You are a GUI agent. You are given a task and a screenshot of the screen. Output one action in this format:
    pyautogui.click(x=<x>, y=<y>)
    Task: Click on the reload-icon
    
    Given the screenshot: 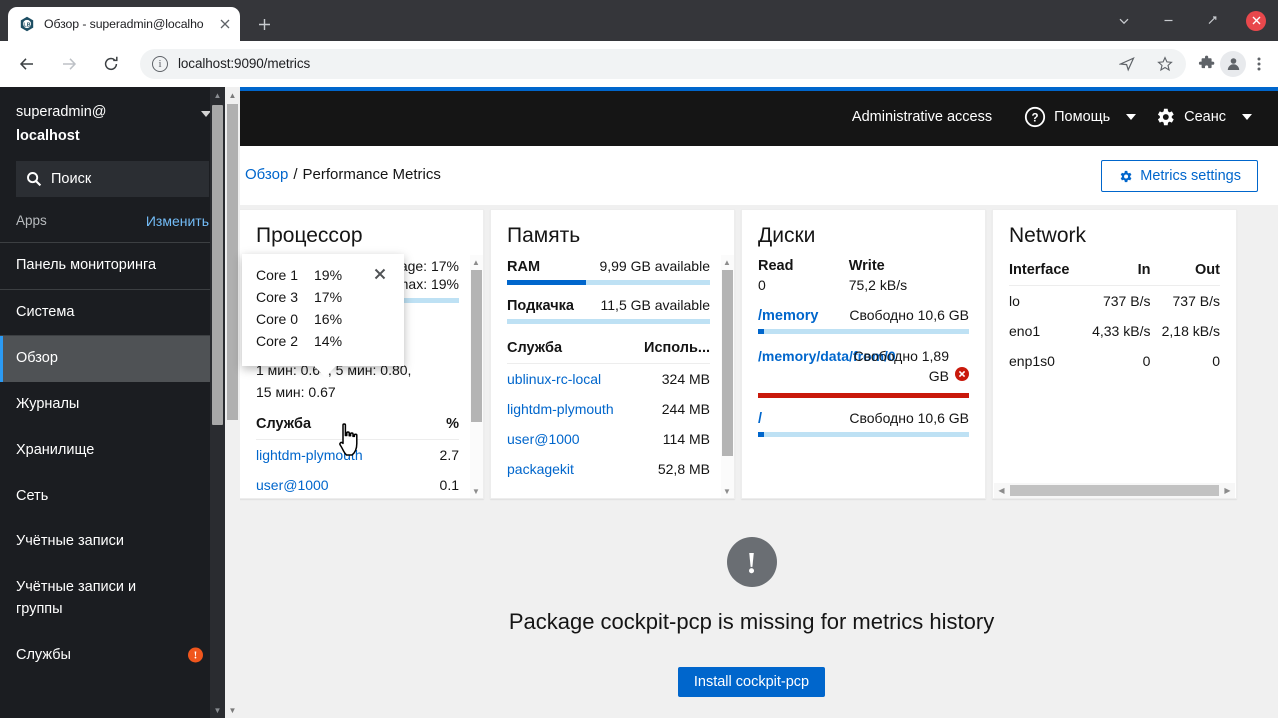 What is the action you would take?
    pyautogui.click(x=111, y=64)
    